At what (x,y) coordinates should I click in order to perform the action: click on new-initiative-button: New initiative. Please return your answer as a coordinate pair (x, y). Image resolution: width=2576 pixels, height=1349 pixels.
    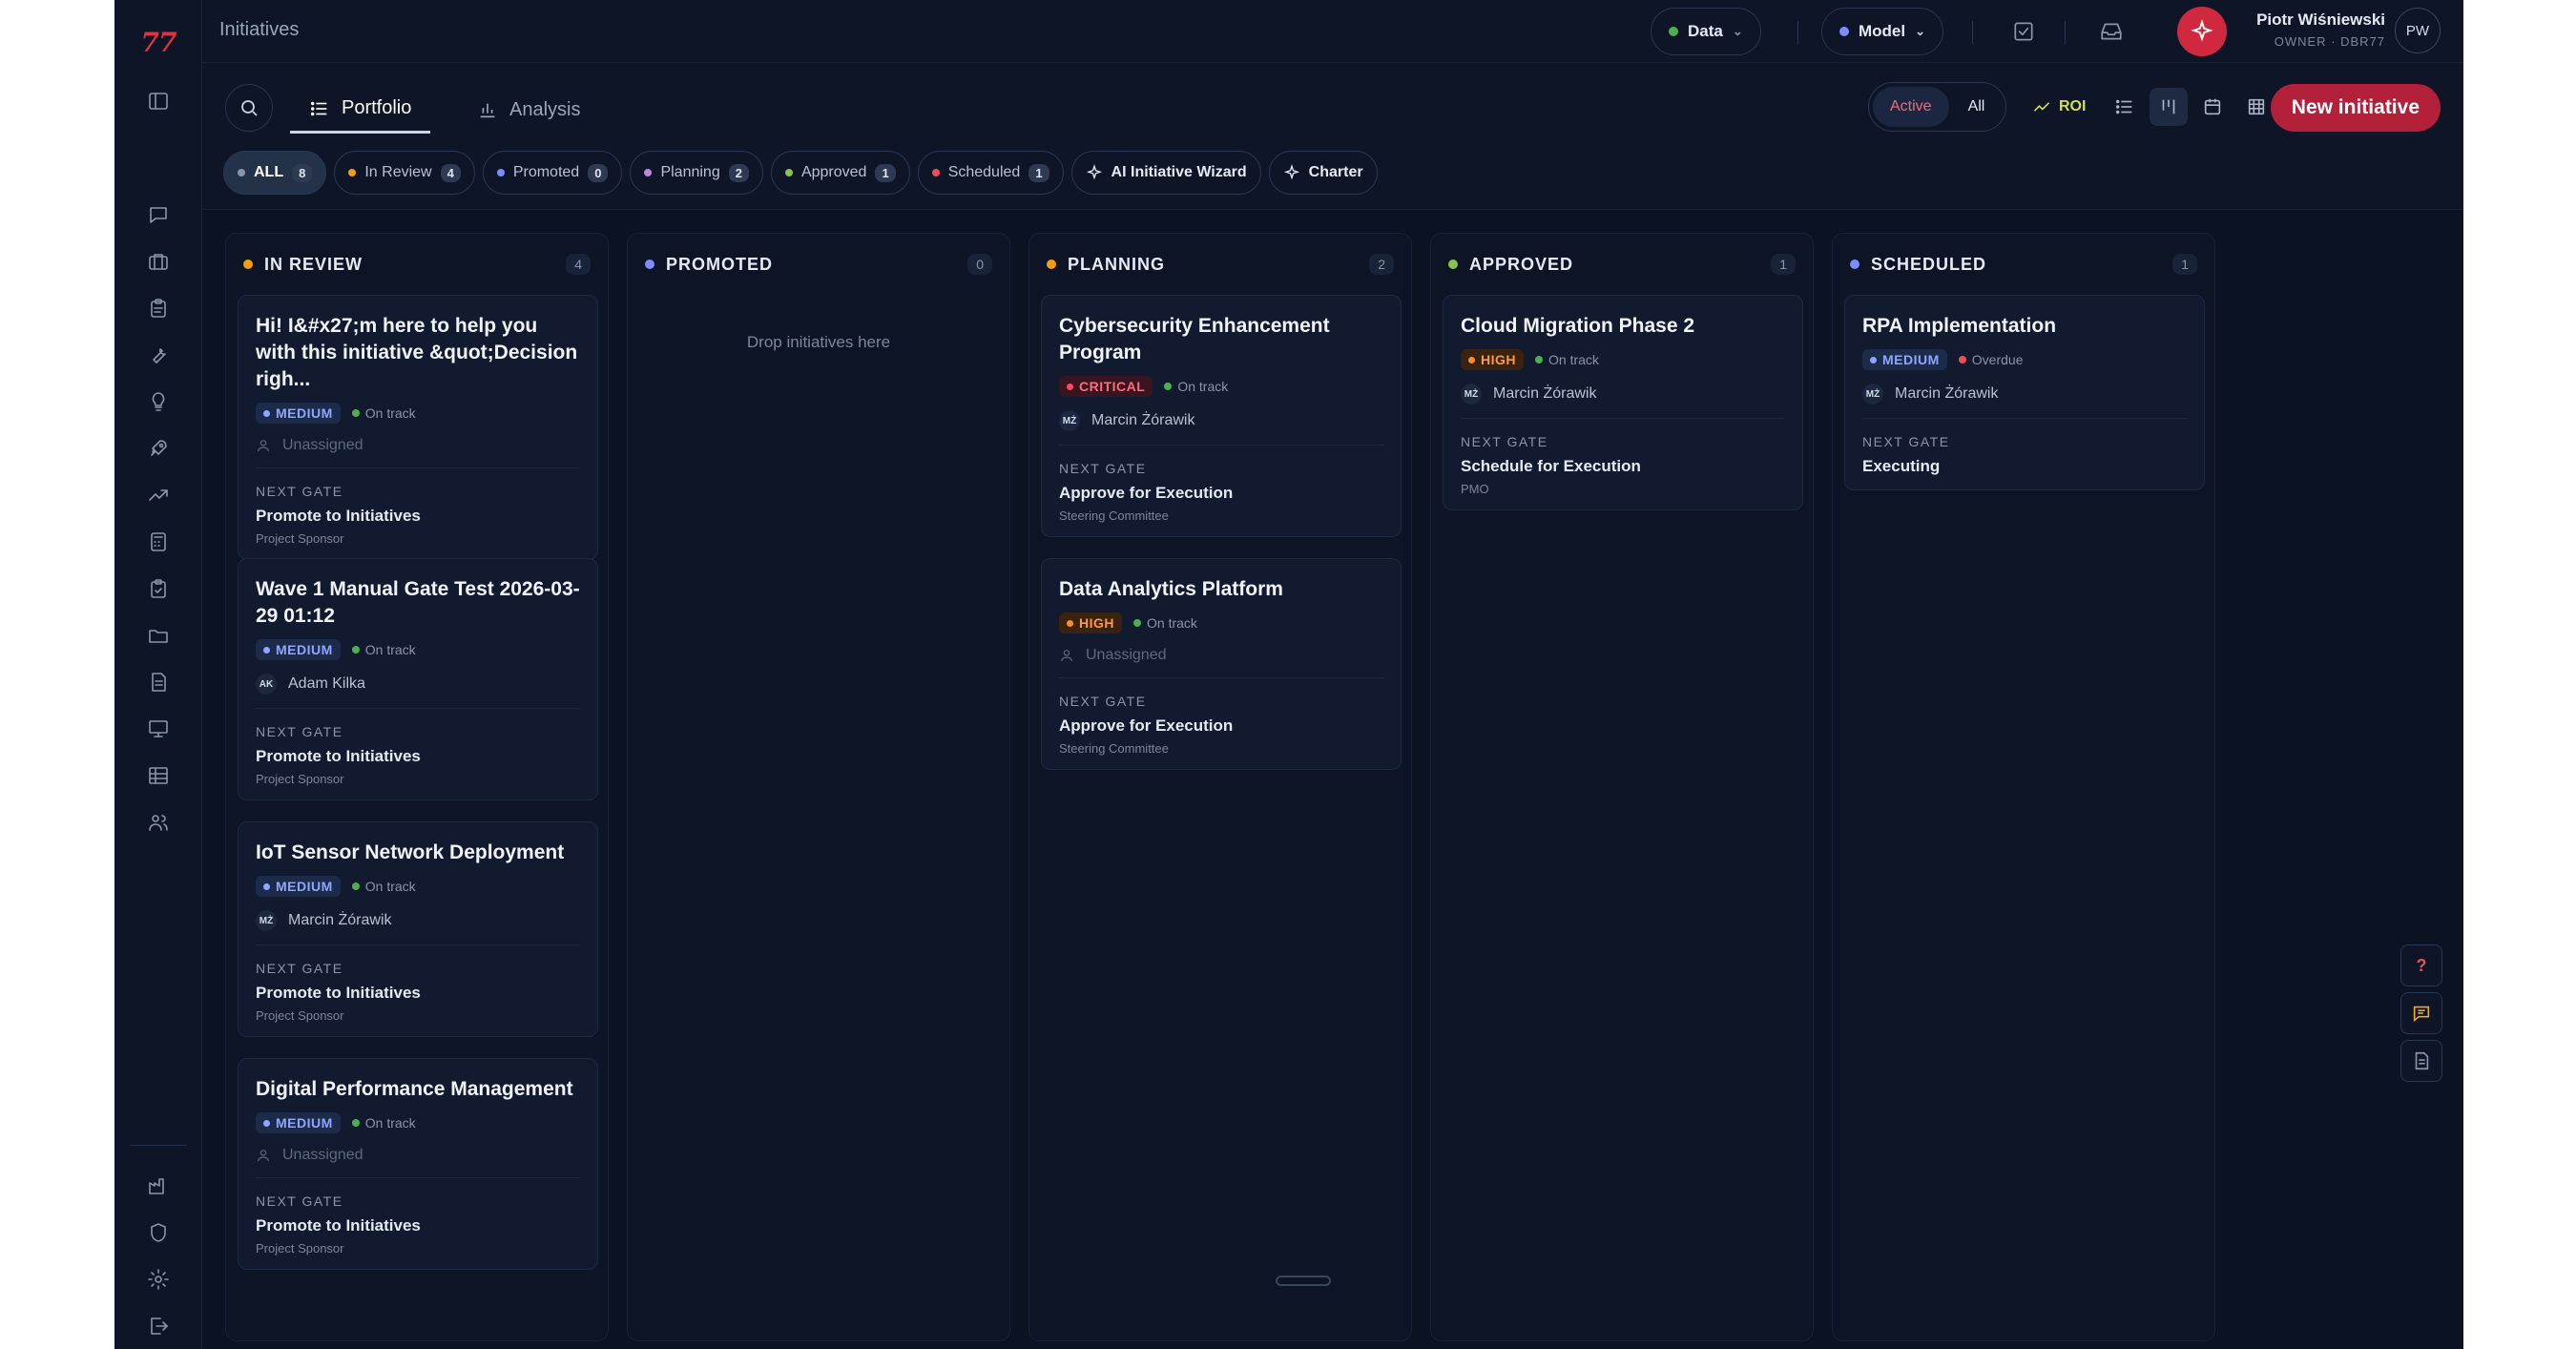
    Looking at the image, I should click on (2355, 108).